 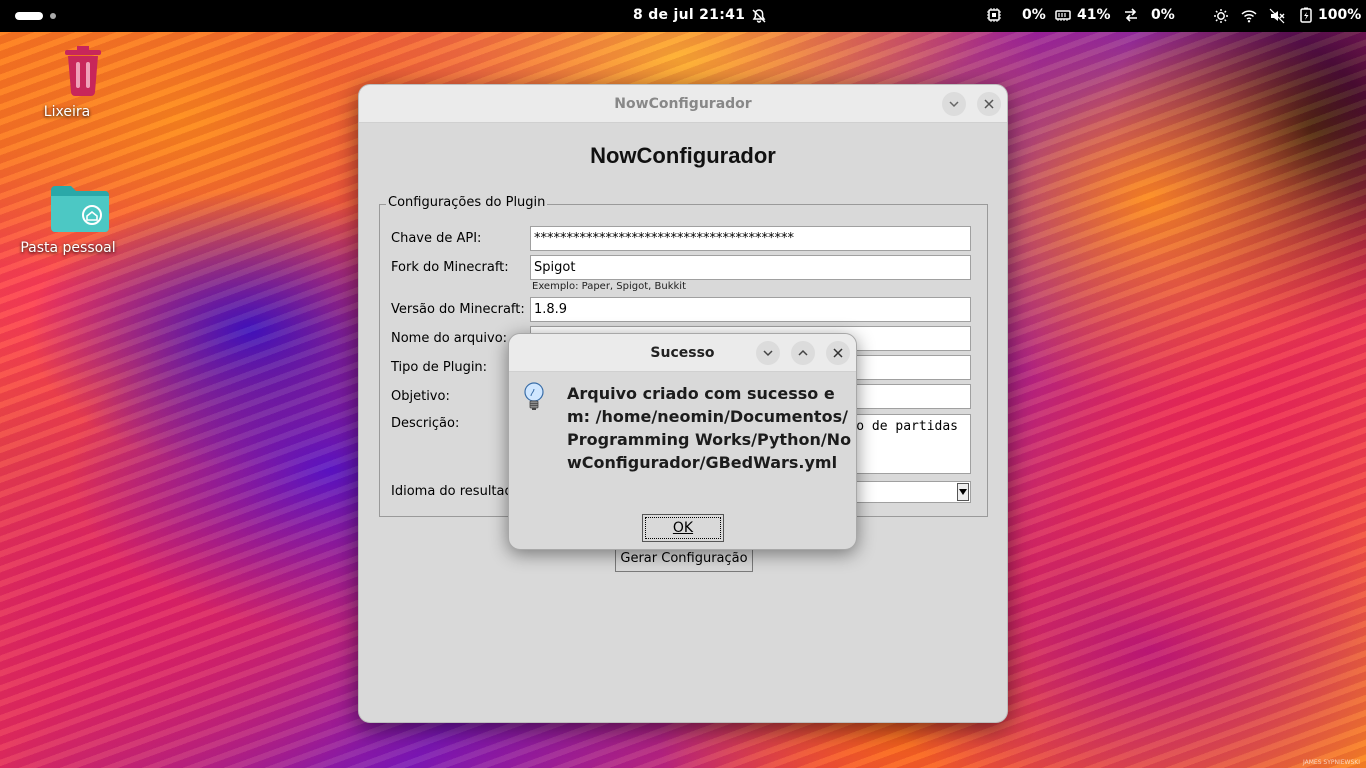 I want to click on network-value: 0%, so click(x=1163, y=15).